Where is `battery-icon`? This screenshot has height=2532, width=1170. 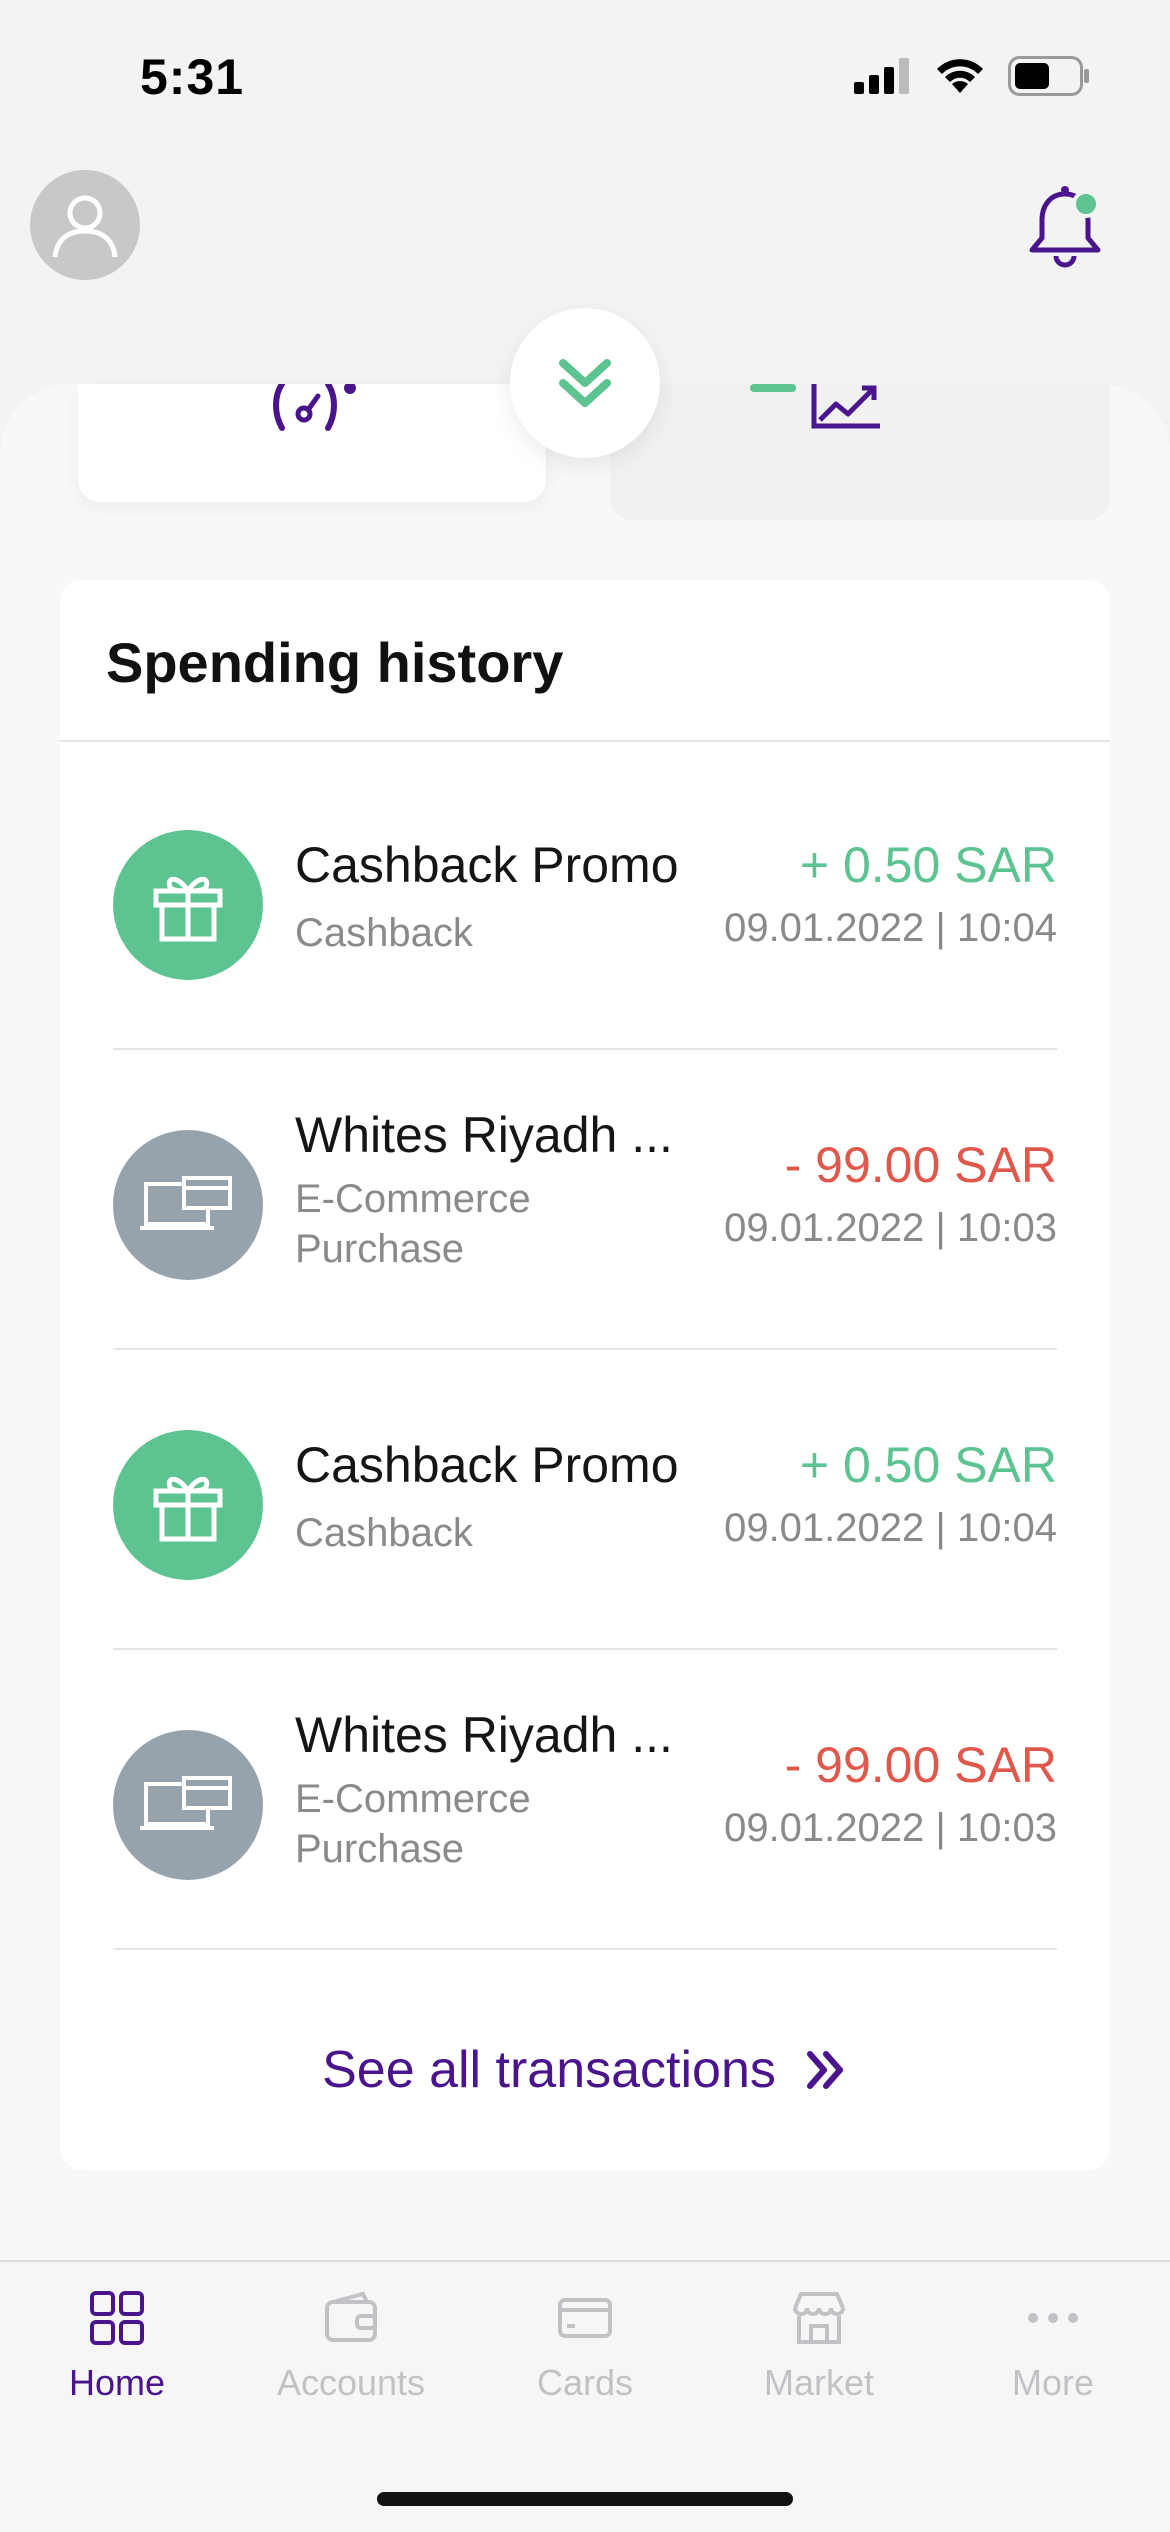
battery-icon is located at coordinates (1048, 76).